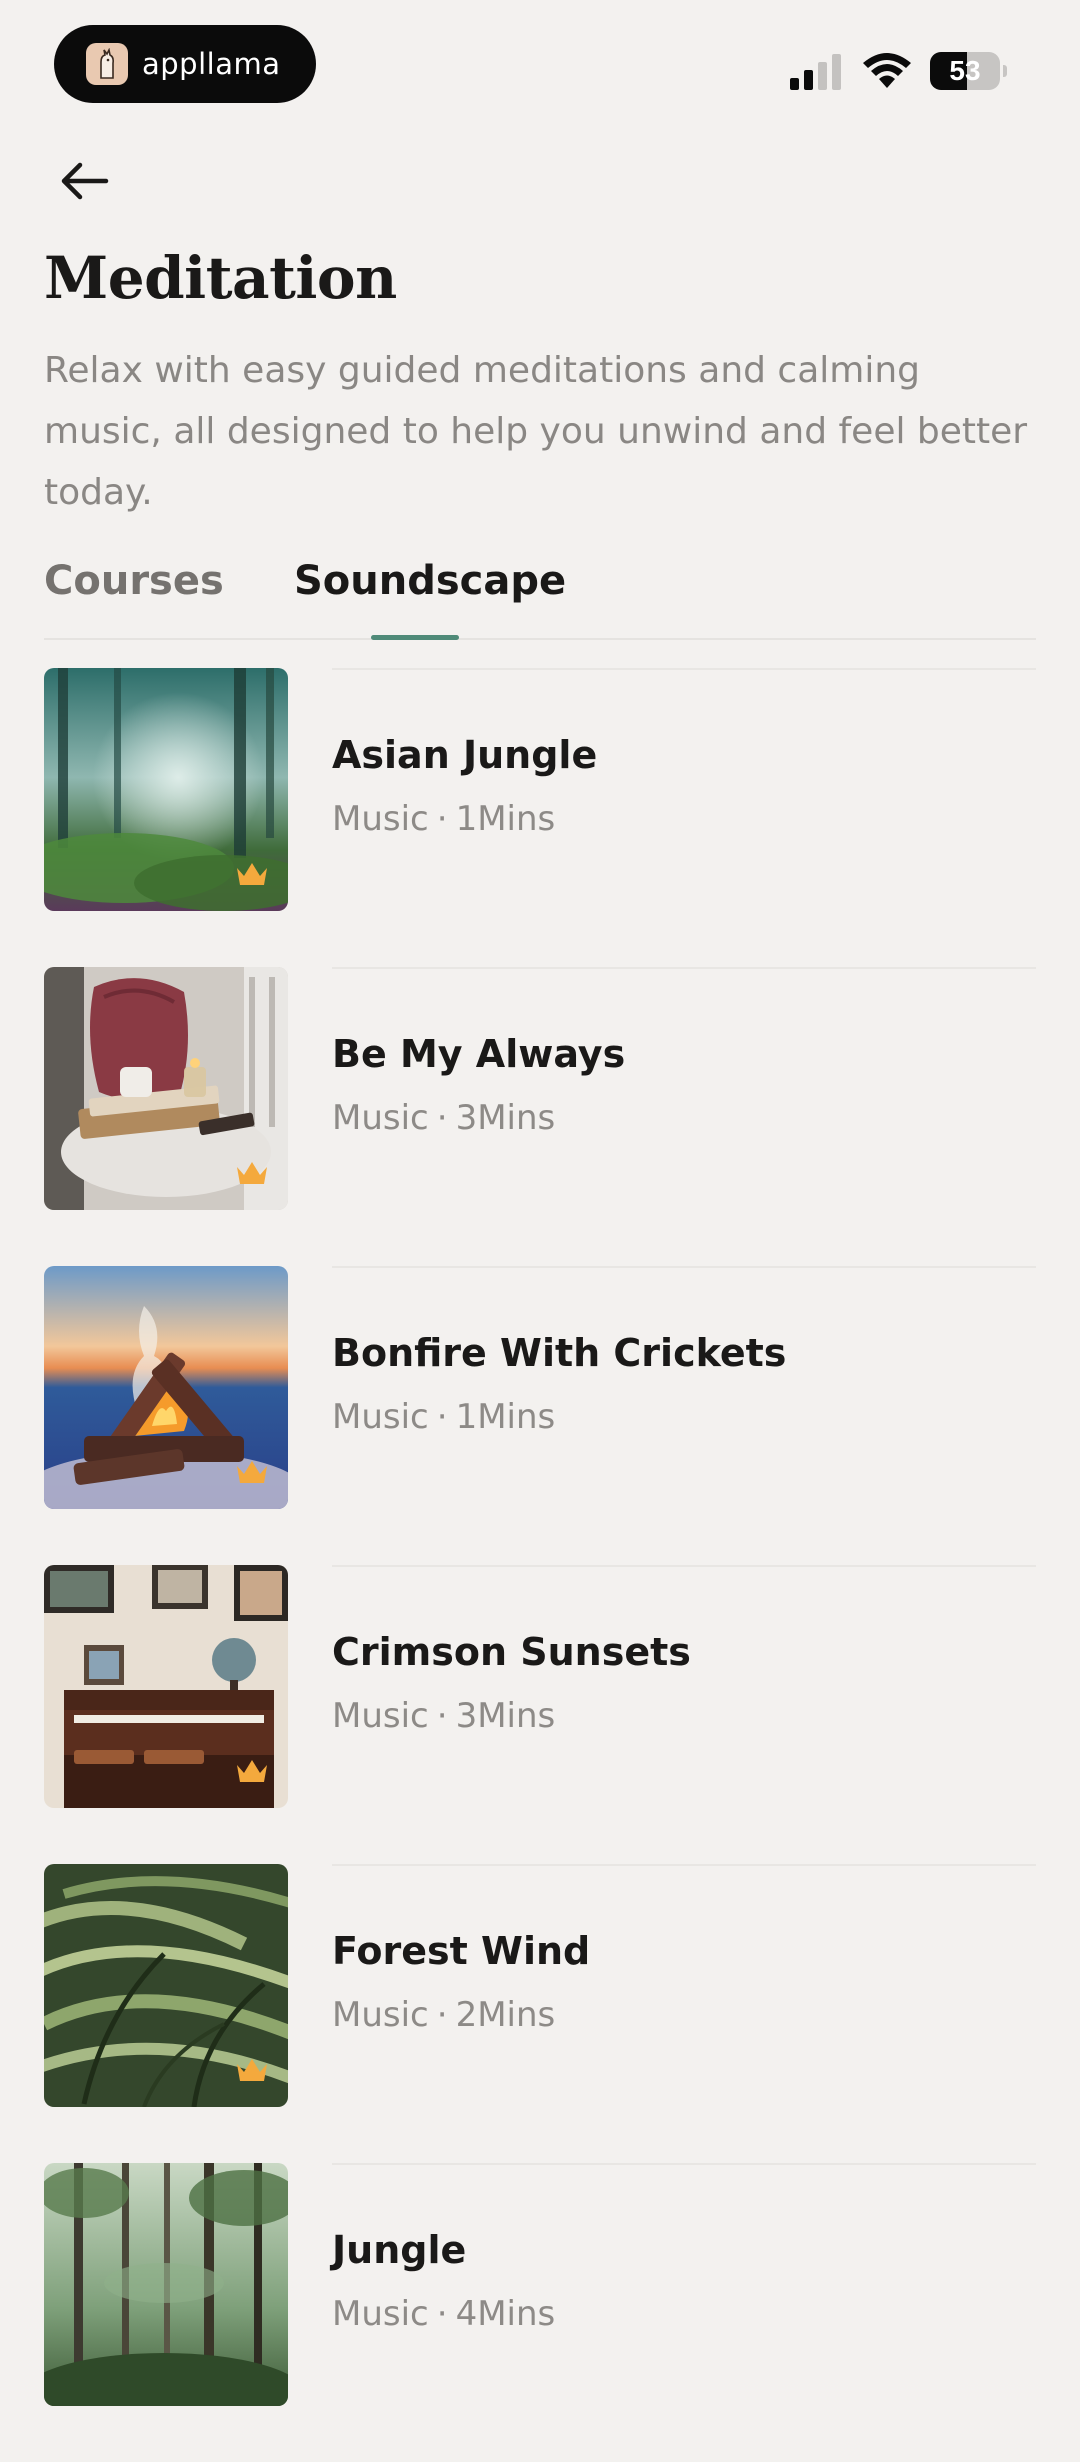 The width and height of the screenshot is (1080, 2462). What do you see at coordinates (415, 637) in the screenshot?
I see `active-tab-indicator` at bounding box center [415, 637].